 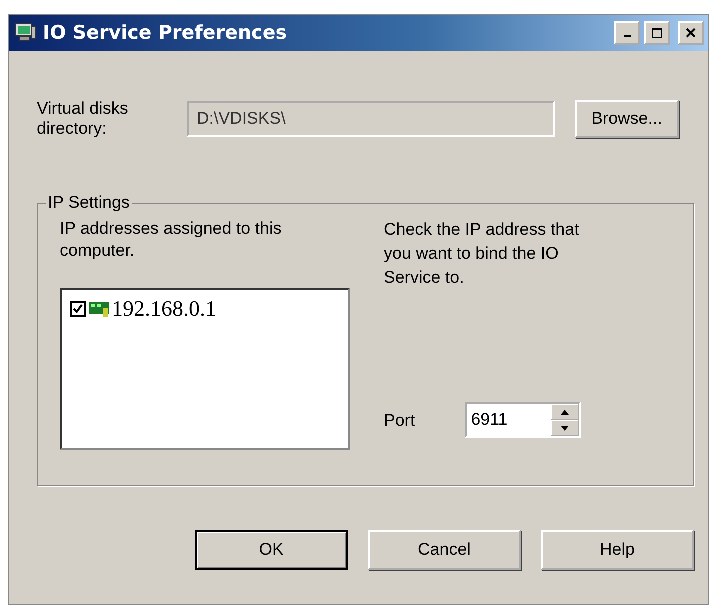 I want to click on maximize-icon, so click(x=657, y=33).